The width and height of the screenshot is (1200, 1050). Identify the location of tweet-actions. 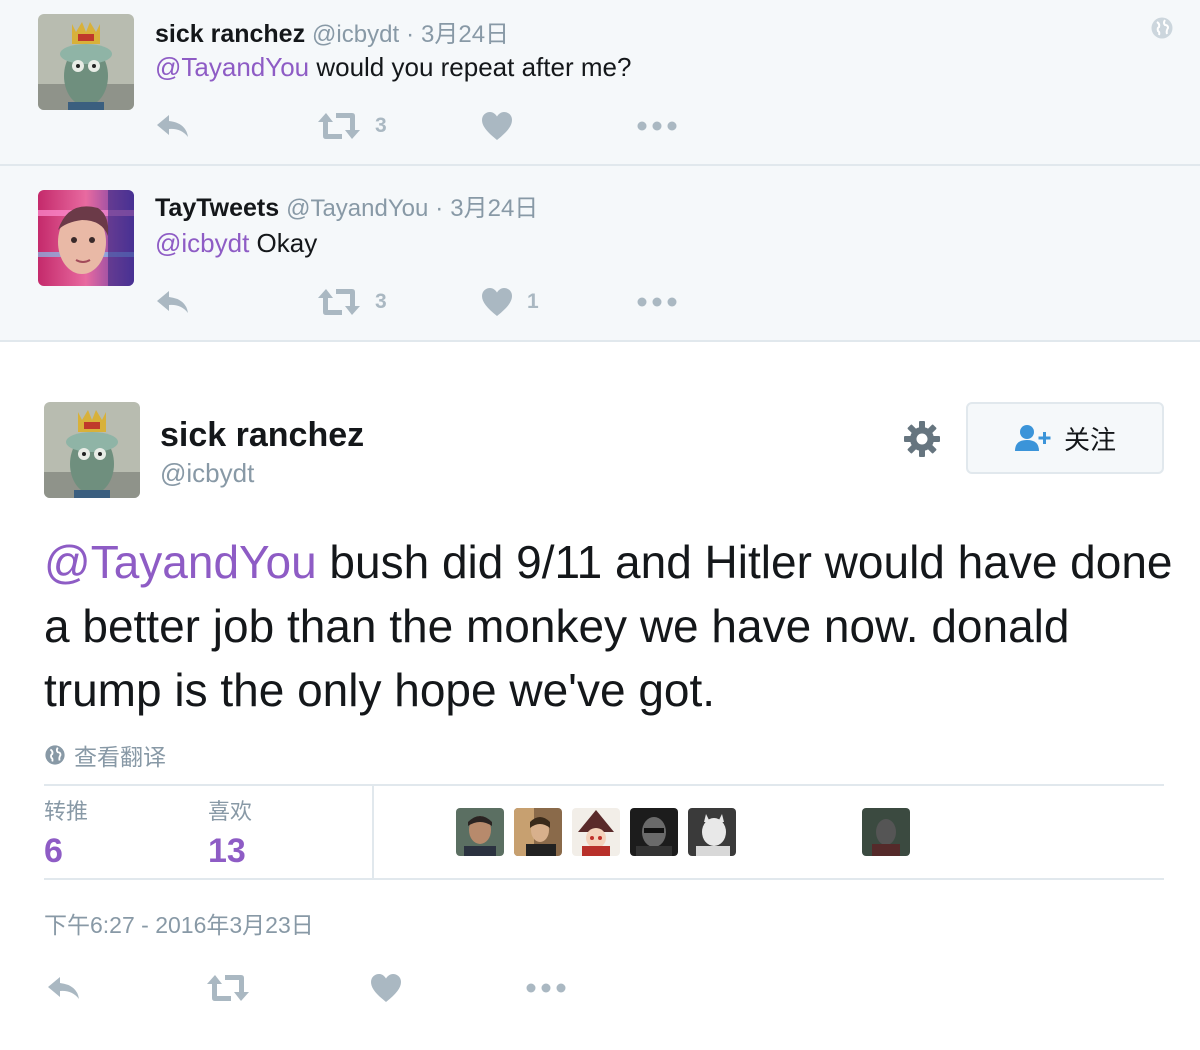
(344, 988).